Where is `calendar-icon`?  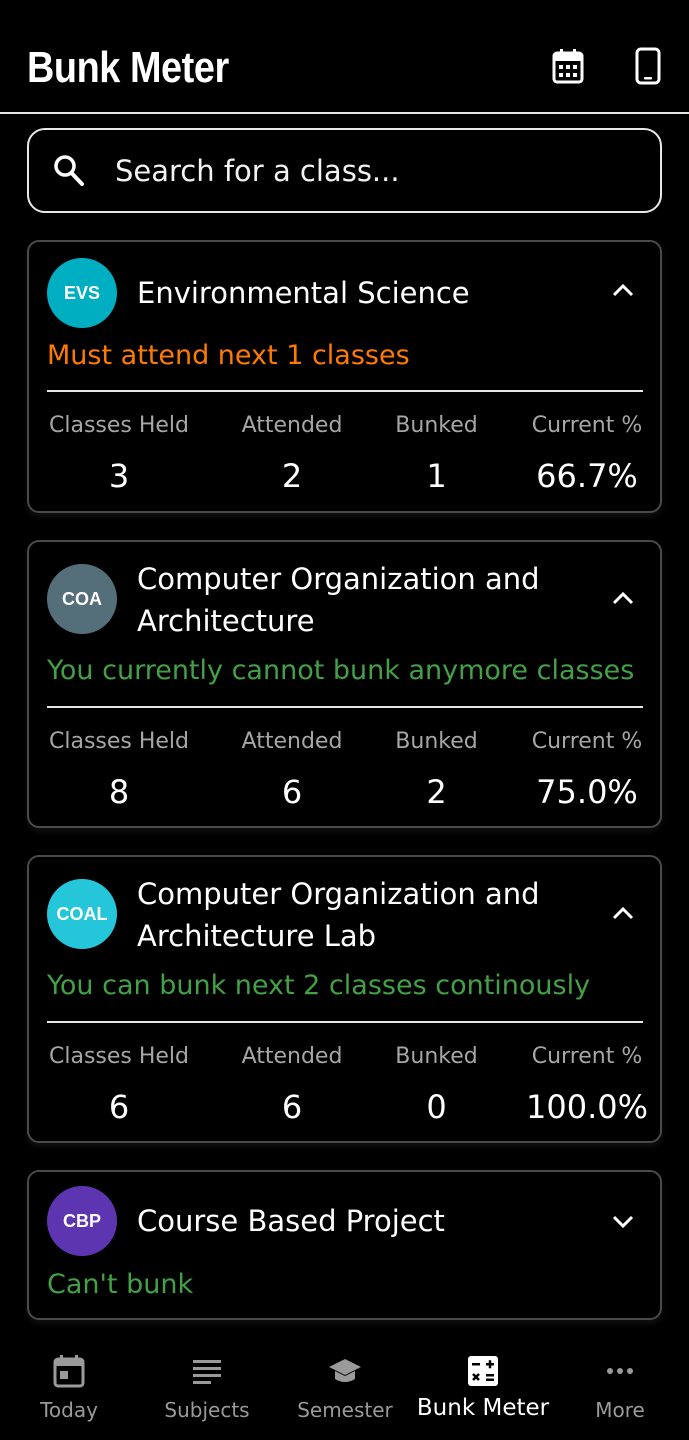
calendar-icon is located at coordinates (568, 66).